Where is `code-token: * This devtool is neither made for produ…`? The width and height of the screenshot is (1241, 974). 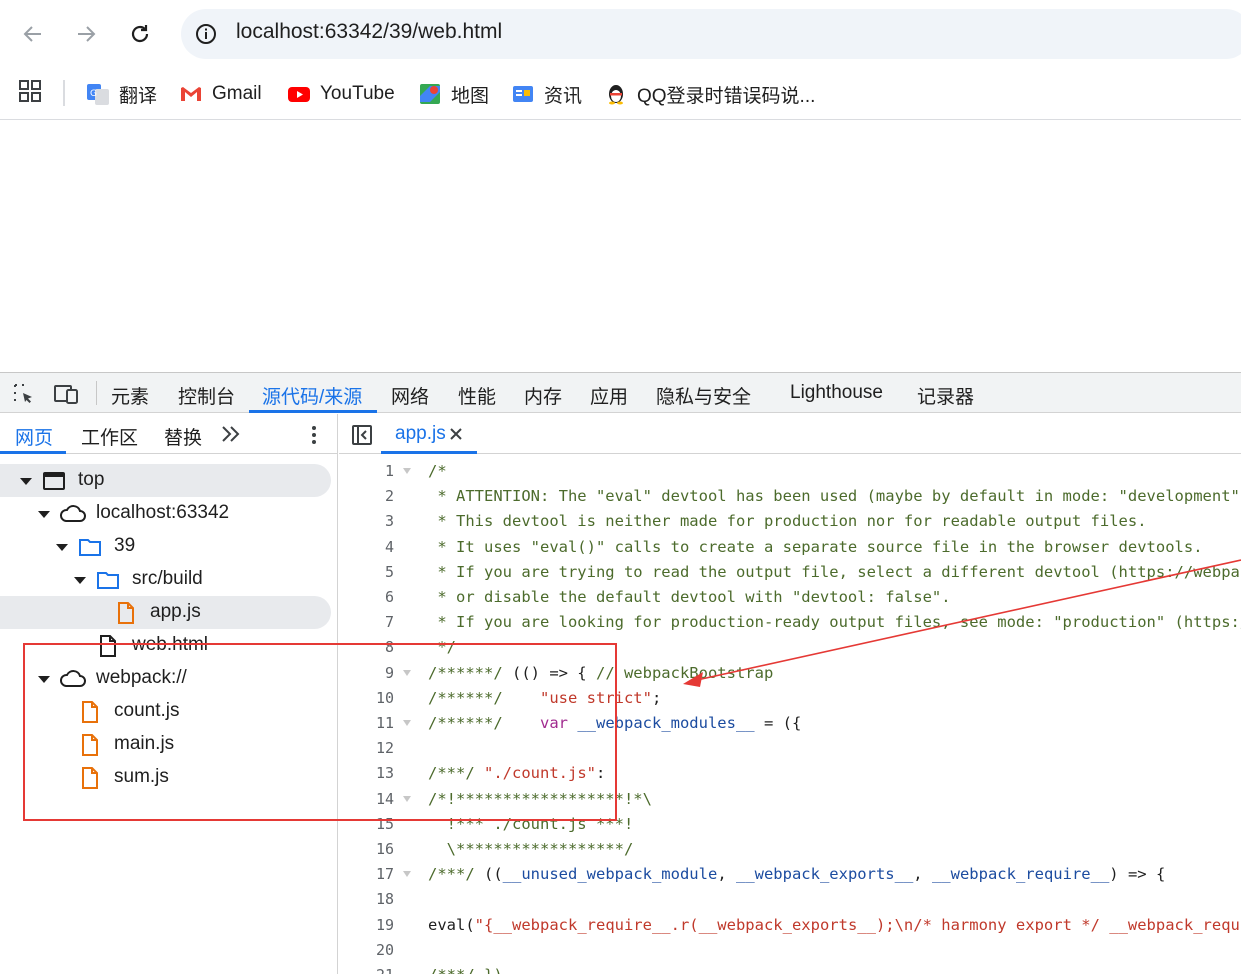 code-token: * This devtool is neither made for produ… is located at coordinates (787, 521).